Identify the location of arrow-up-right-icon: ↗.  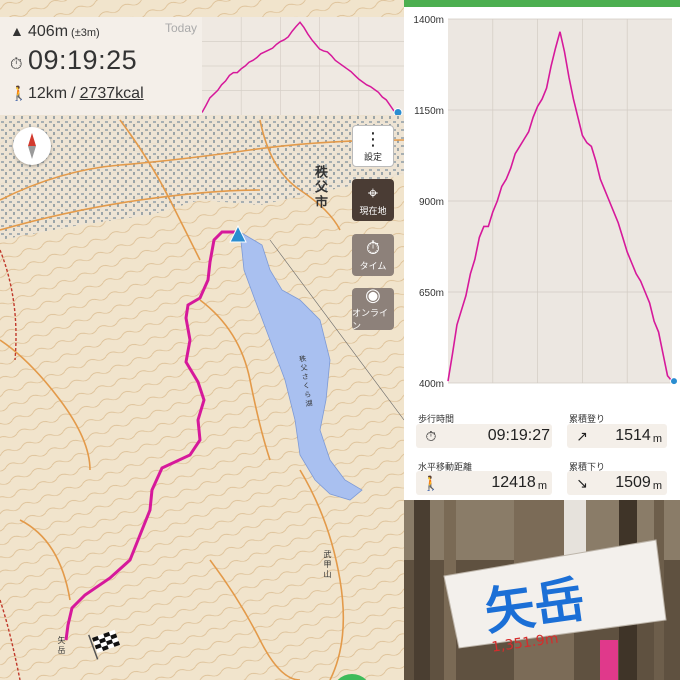
(582, 435).